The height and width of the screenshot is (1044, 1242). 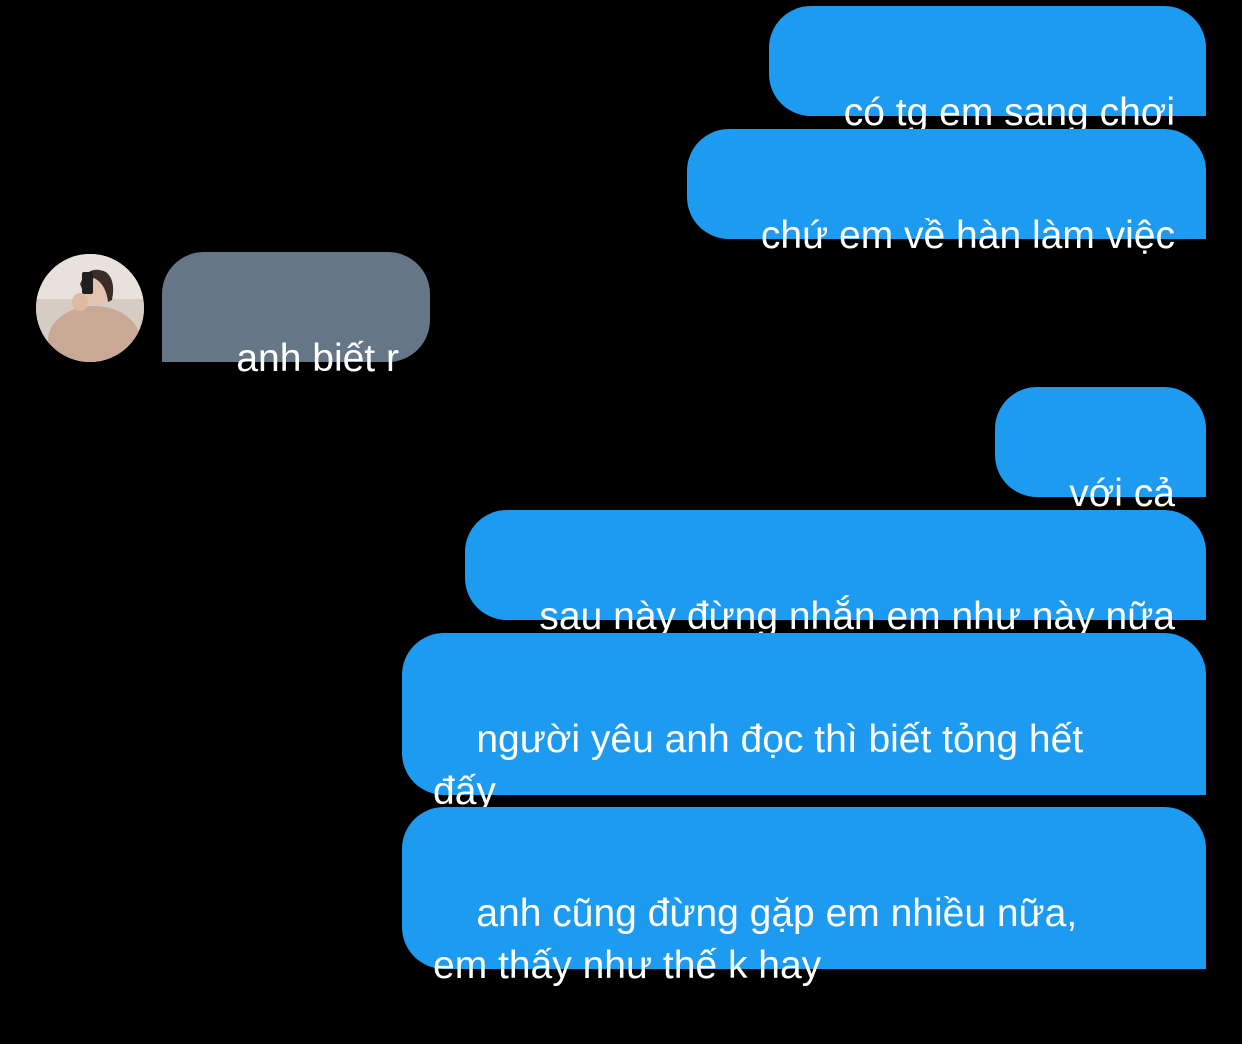 What do you see at coordinates (987, 70) in the screenshot?
I see `message-bubble-outgoing: có tg em sang chơi` at bounding box center [987, 70].